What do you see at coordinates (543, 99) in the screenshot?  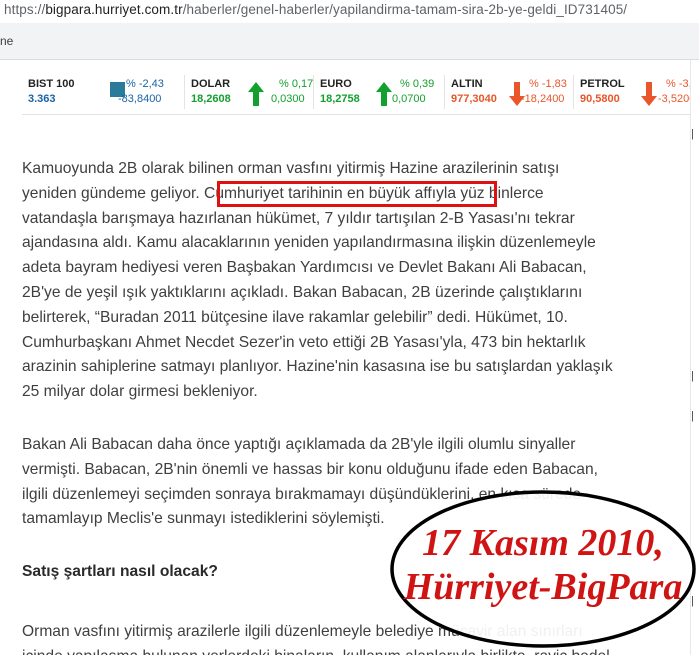 I see `ticker-change: -18,2400` at bounding box center [543, 99].